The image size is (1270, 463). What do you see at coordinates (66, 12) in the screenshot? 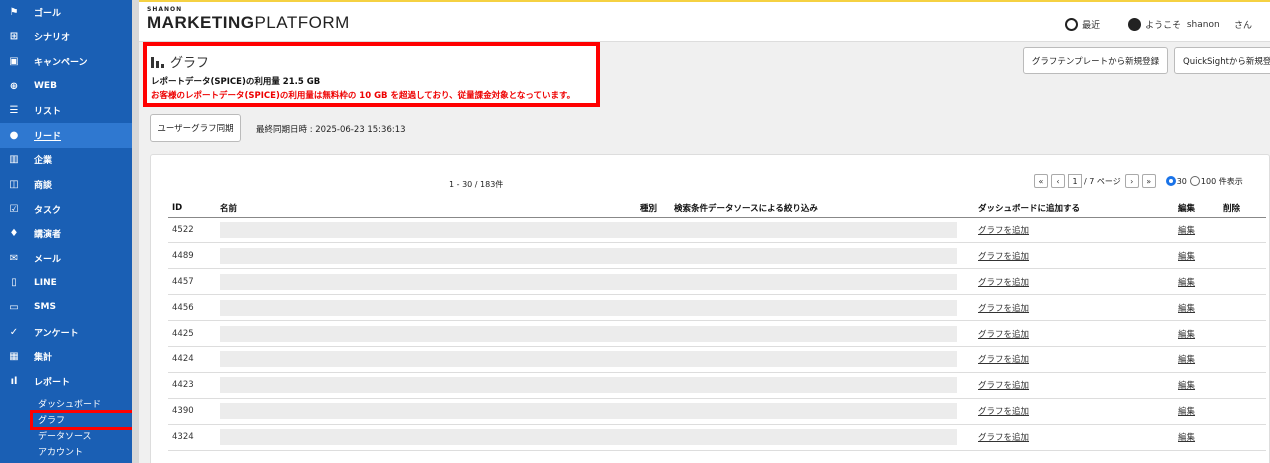
I see `sidebar-item: ⚑ ゴール` at bounding box center [66, 12].